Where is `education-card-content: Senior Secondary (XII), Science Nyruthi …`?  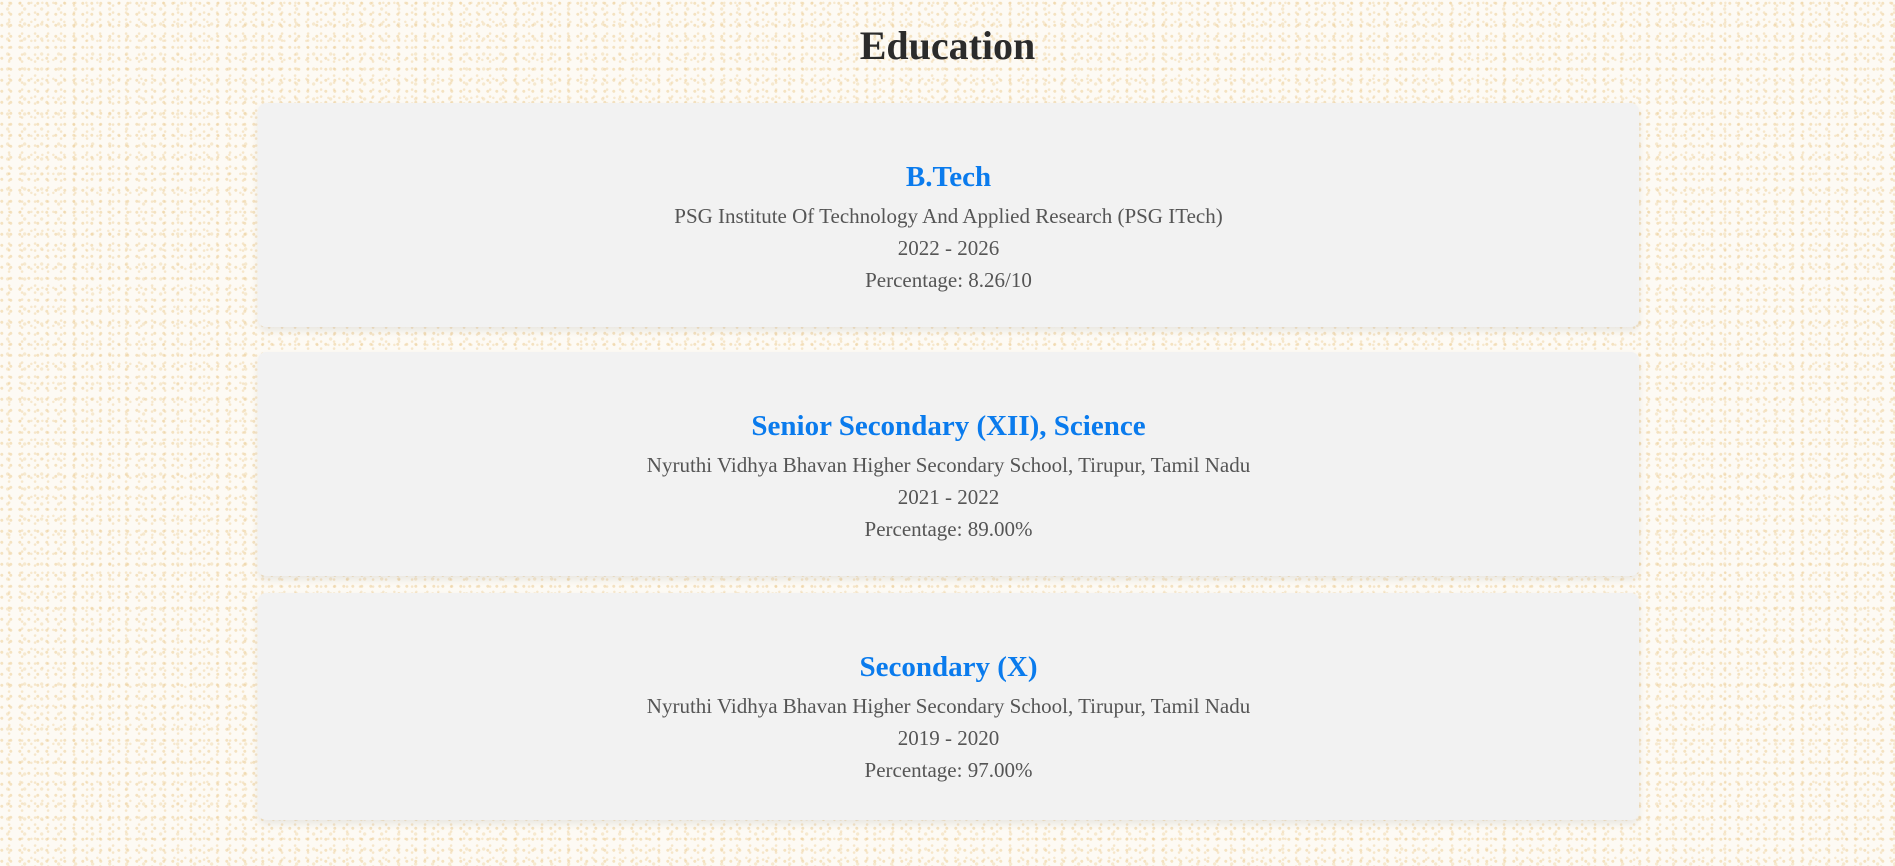 education-card-content: Senior Secondary (XII), Science Nyruthi … is located at coordinates (948, 476).